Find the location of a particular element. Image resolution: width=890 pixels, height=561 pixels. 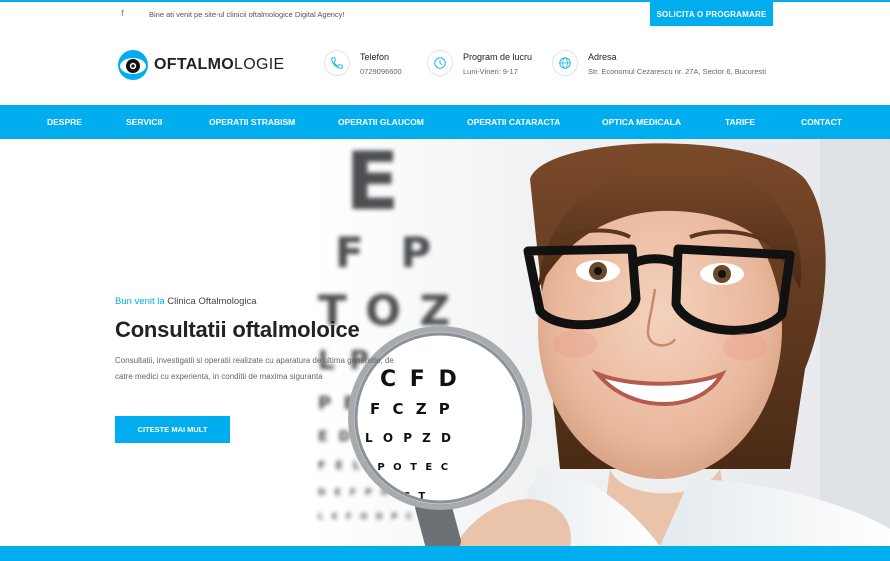

nav-item-operatii-strabism: OPERATII STRABISM is located at coordinates (252, 122).